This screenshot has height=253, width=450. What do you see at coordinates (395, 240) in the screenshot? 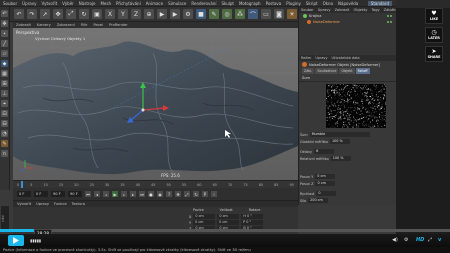
I see `volume-icon: ◀)` at bounding box center [395, 240].